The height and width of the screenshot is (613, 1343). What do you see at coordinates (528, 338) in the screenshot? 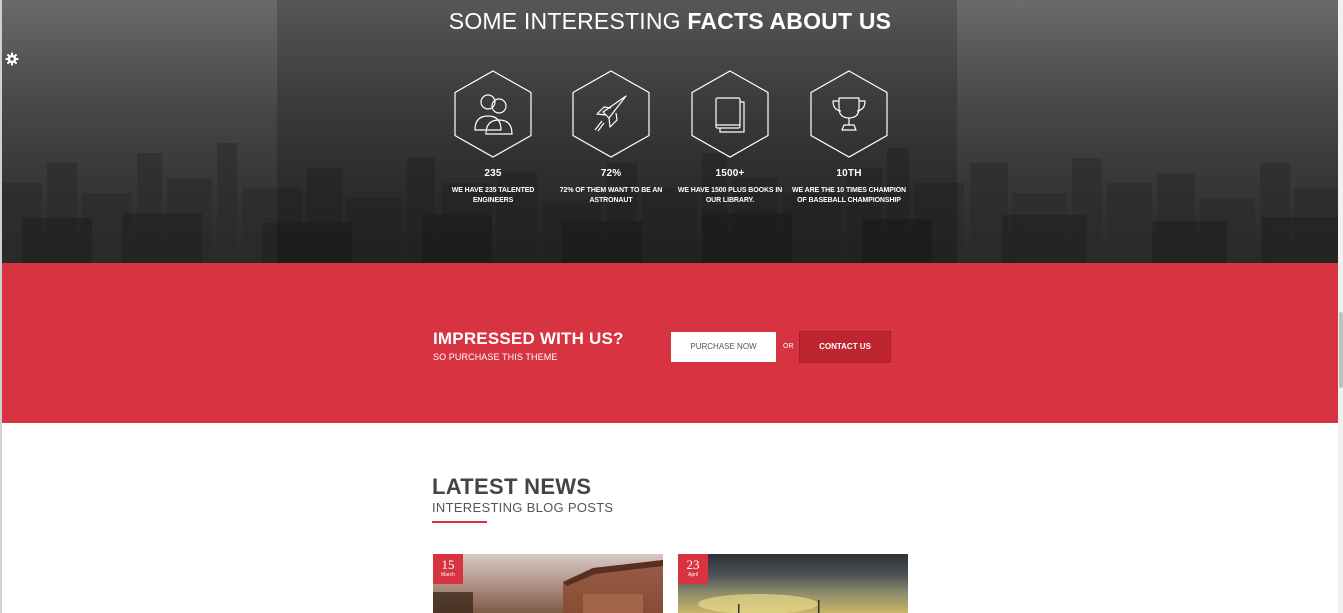
I see `cta-heading: IMPRESSED WITH US?` at bounding box center [528, 338].